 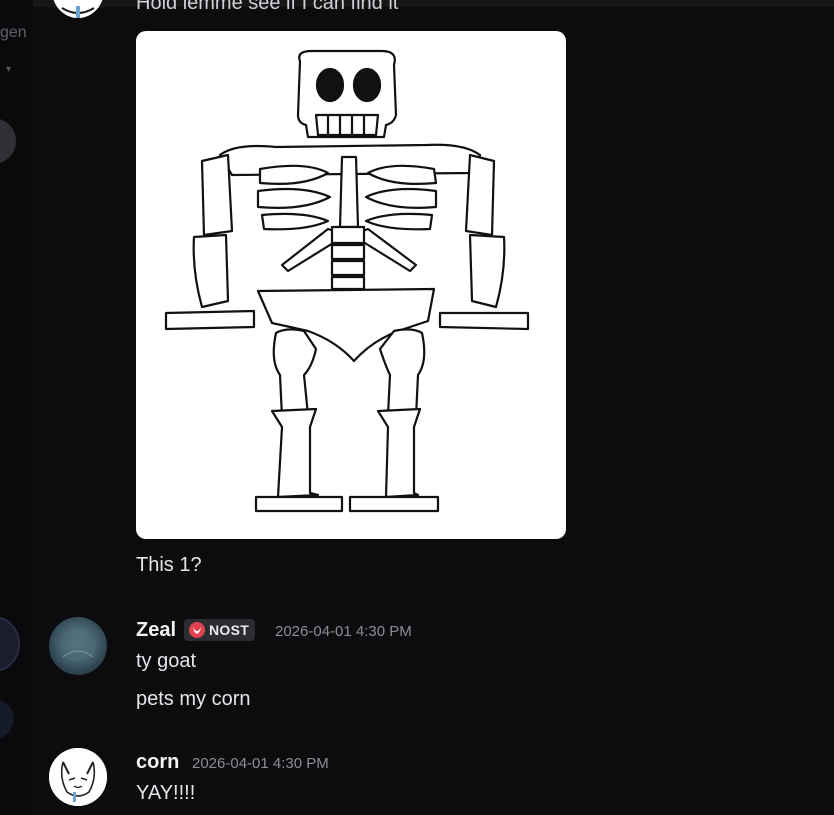 I want to click on badge-label: NOST, so click(x=229, y=630).